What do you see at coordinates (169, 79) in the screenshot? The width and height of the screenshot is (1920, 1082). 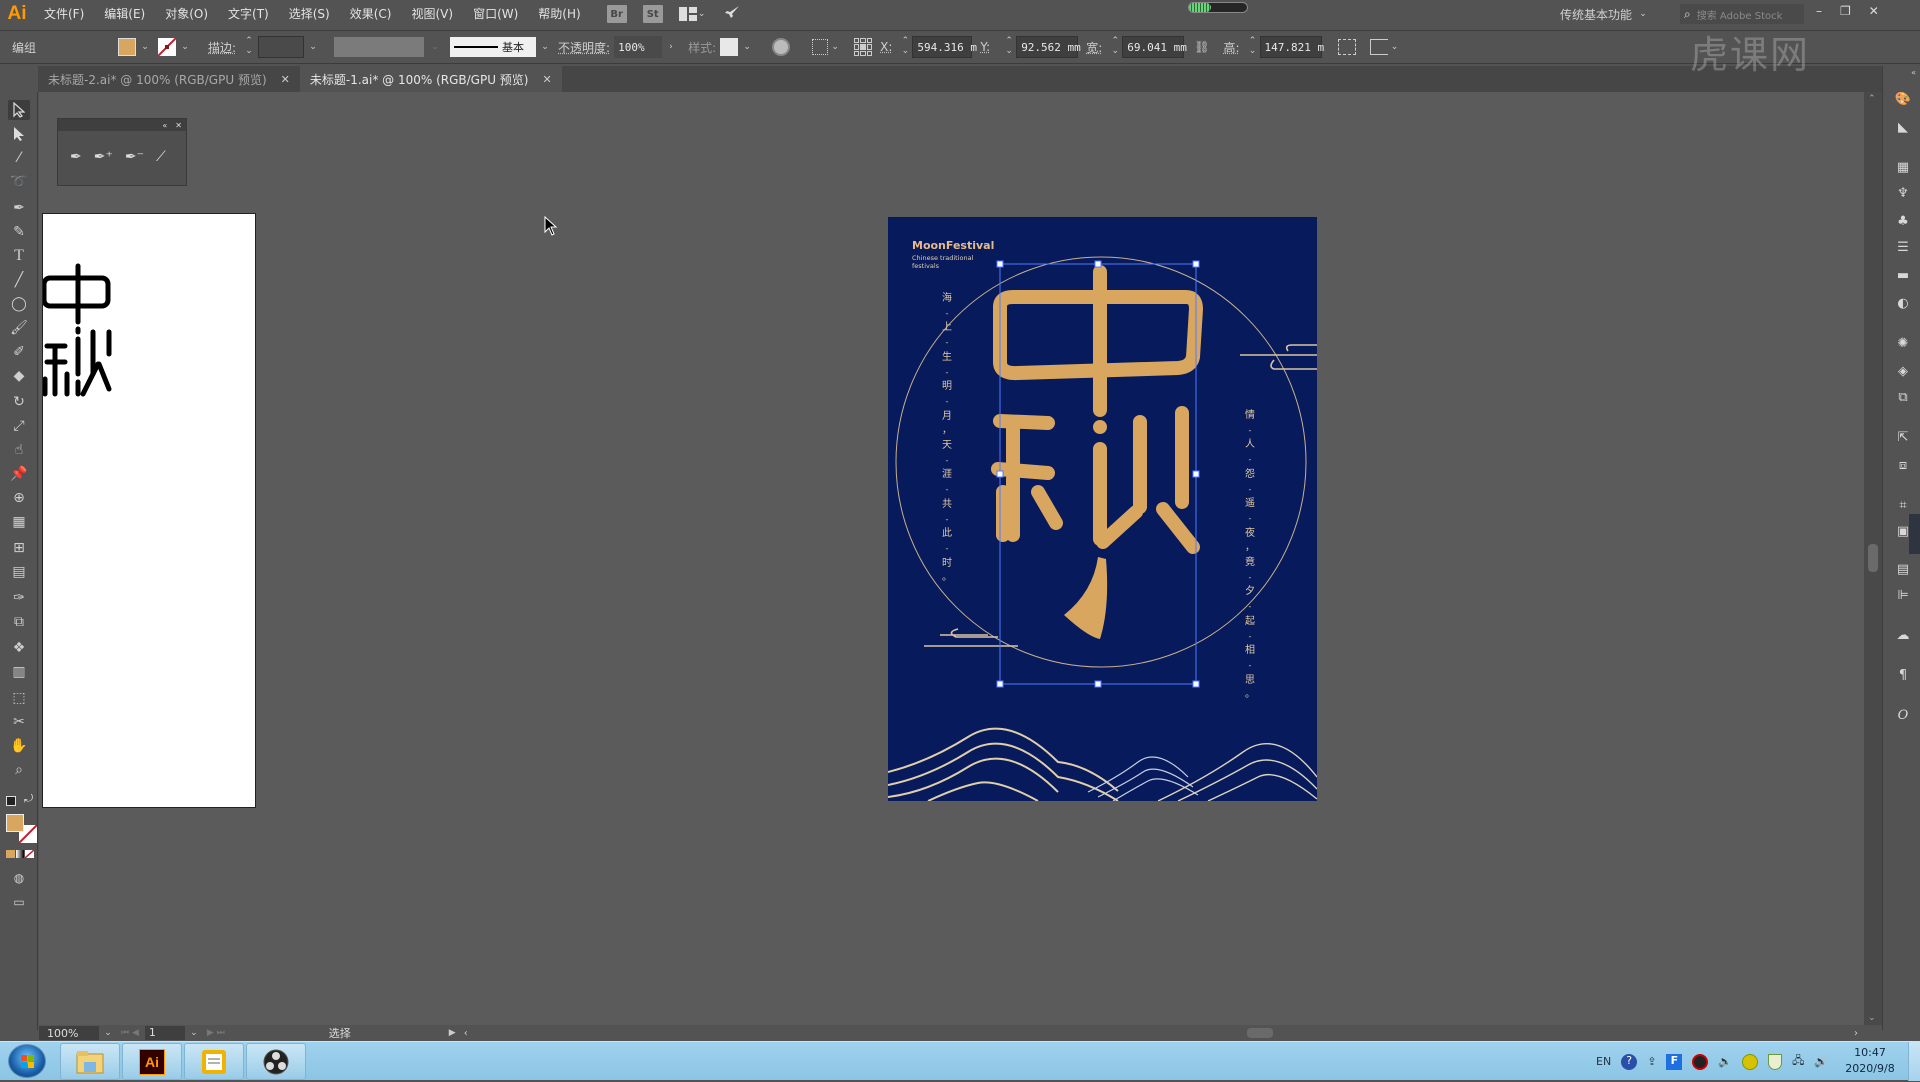 I see `tab-document-2: 未标题-2.ai* @ 100% (RGB/GPU 预览) ✕` at bounding box center [169, 79].